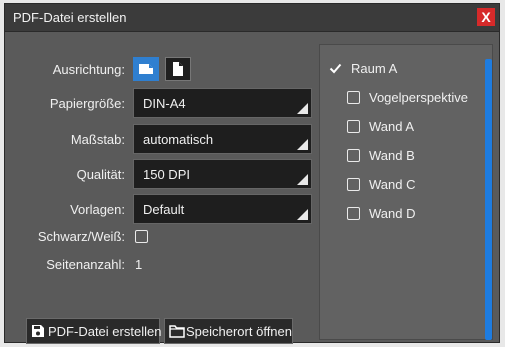  Describe the element at coordinates (164, 209) in the screenshot. I see `templates-value: Default` at that location.